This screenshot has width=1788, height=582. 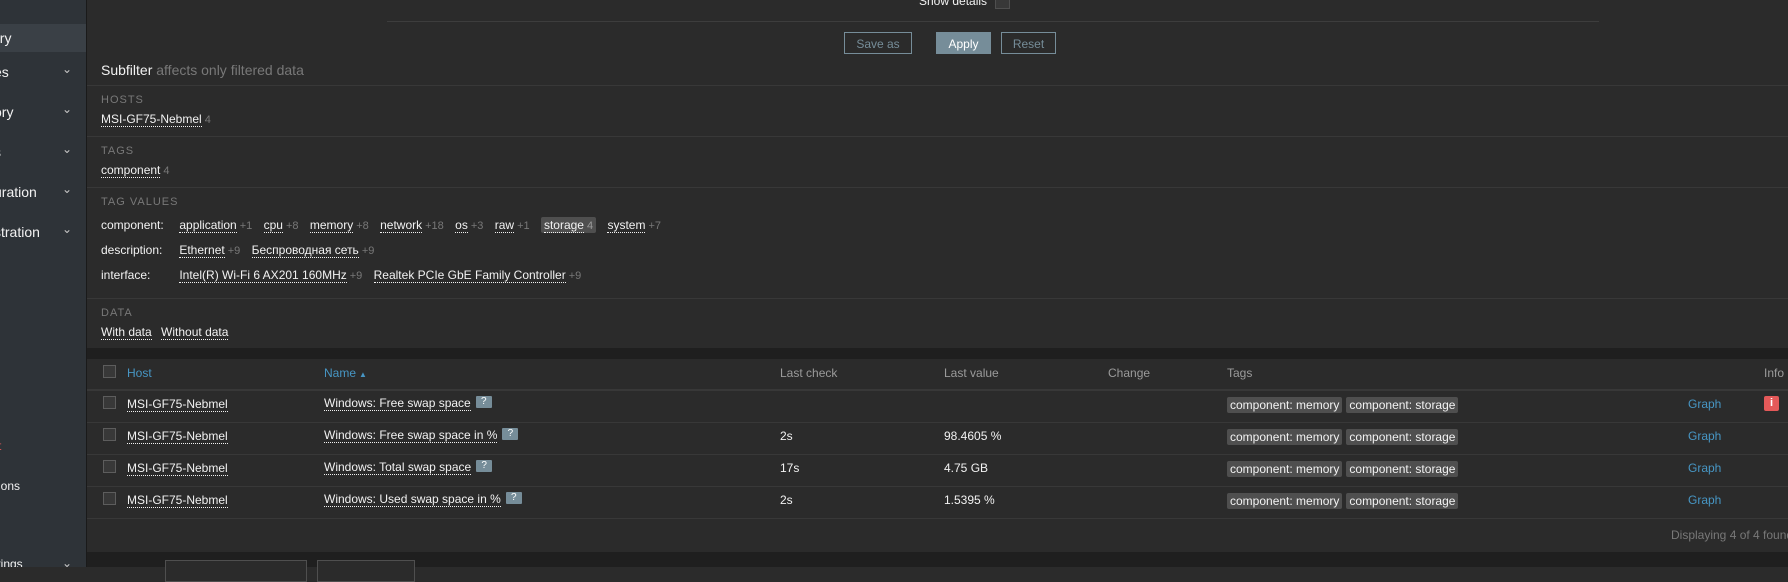 What do you see at coordinates (1003, 5) in the screenshot?
I see `show-details-checkbox` at bounding box center [1003, 5].